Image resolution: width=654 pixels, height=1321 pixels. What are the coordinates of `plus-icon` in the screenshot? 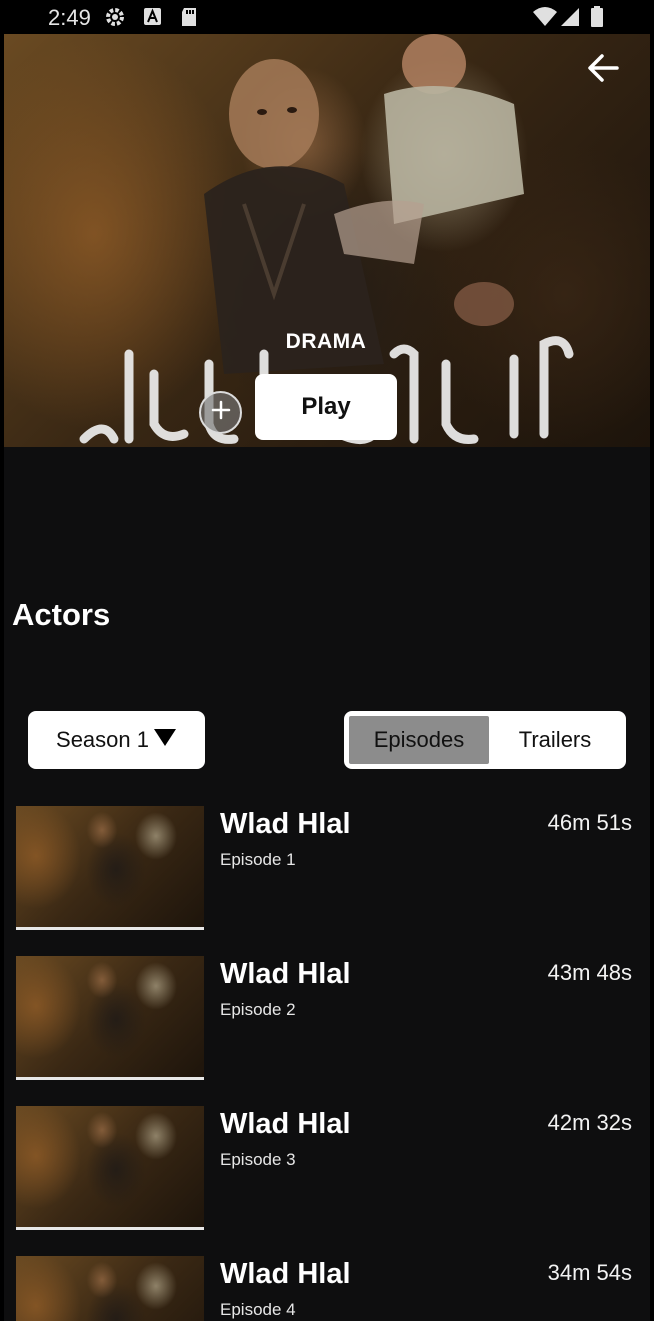 It's located at (221, 412).